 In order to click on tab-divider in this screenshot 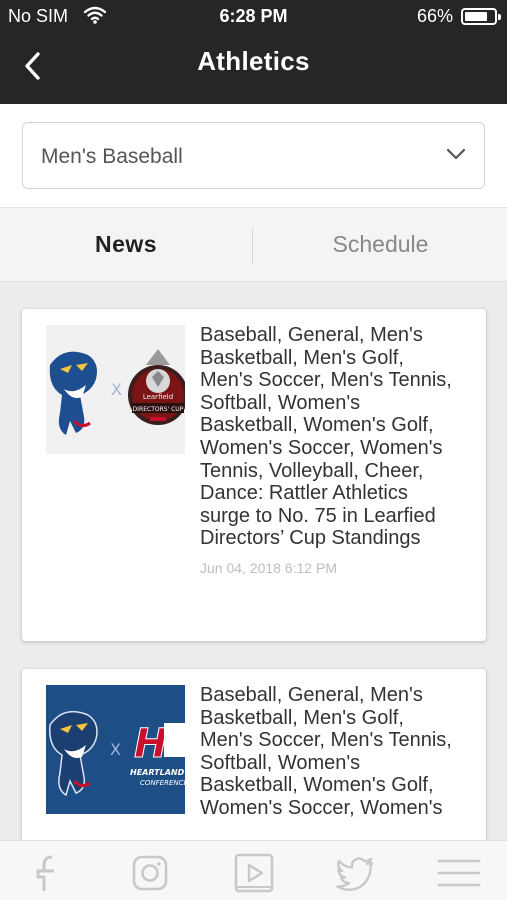, I will do `click(252, 246)`.